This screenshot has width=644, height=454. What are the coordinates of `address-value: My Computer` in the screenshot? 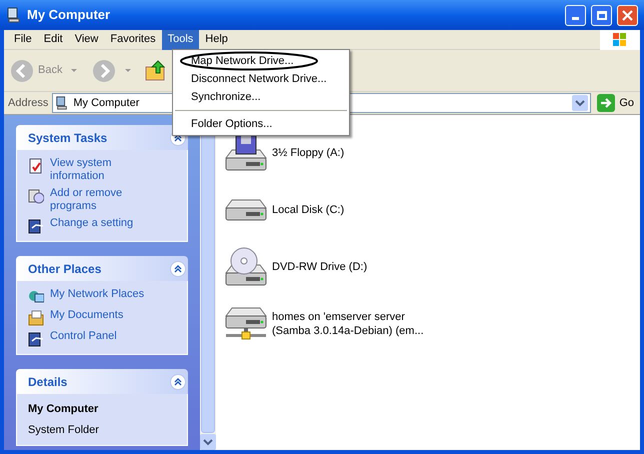 It's located at (106, 103).